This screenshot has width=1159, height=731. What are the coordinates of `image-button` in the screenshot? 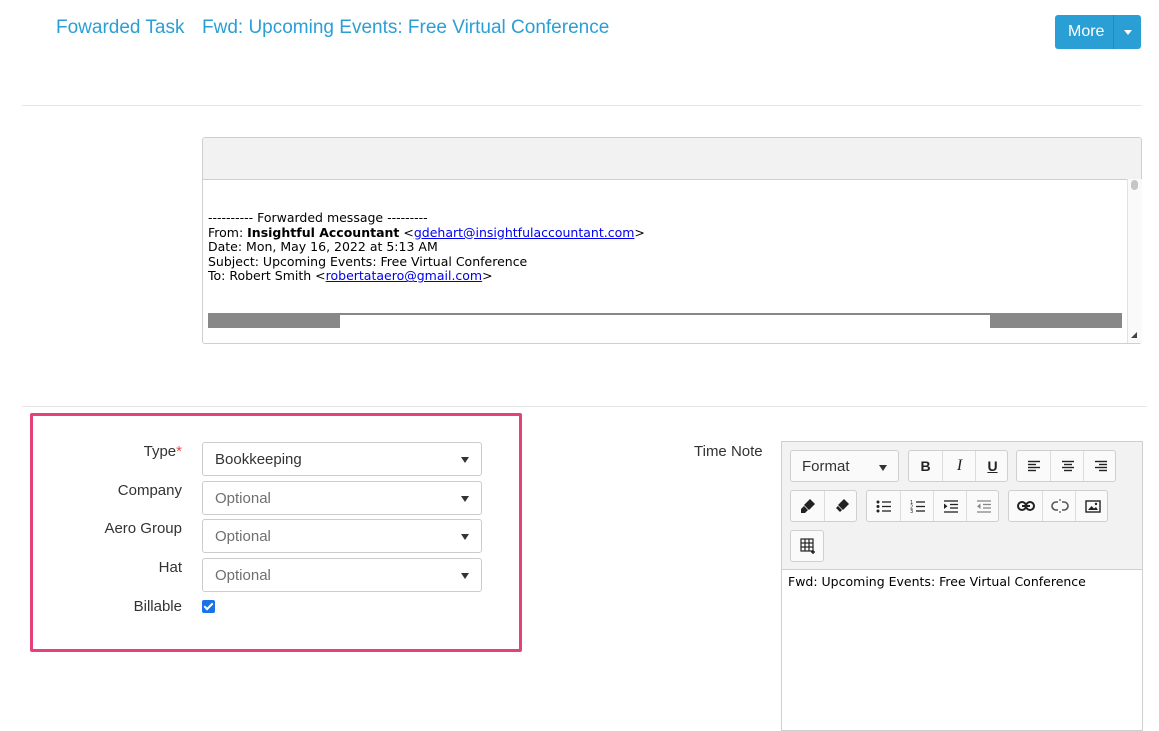 It's located at (1092, 506).